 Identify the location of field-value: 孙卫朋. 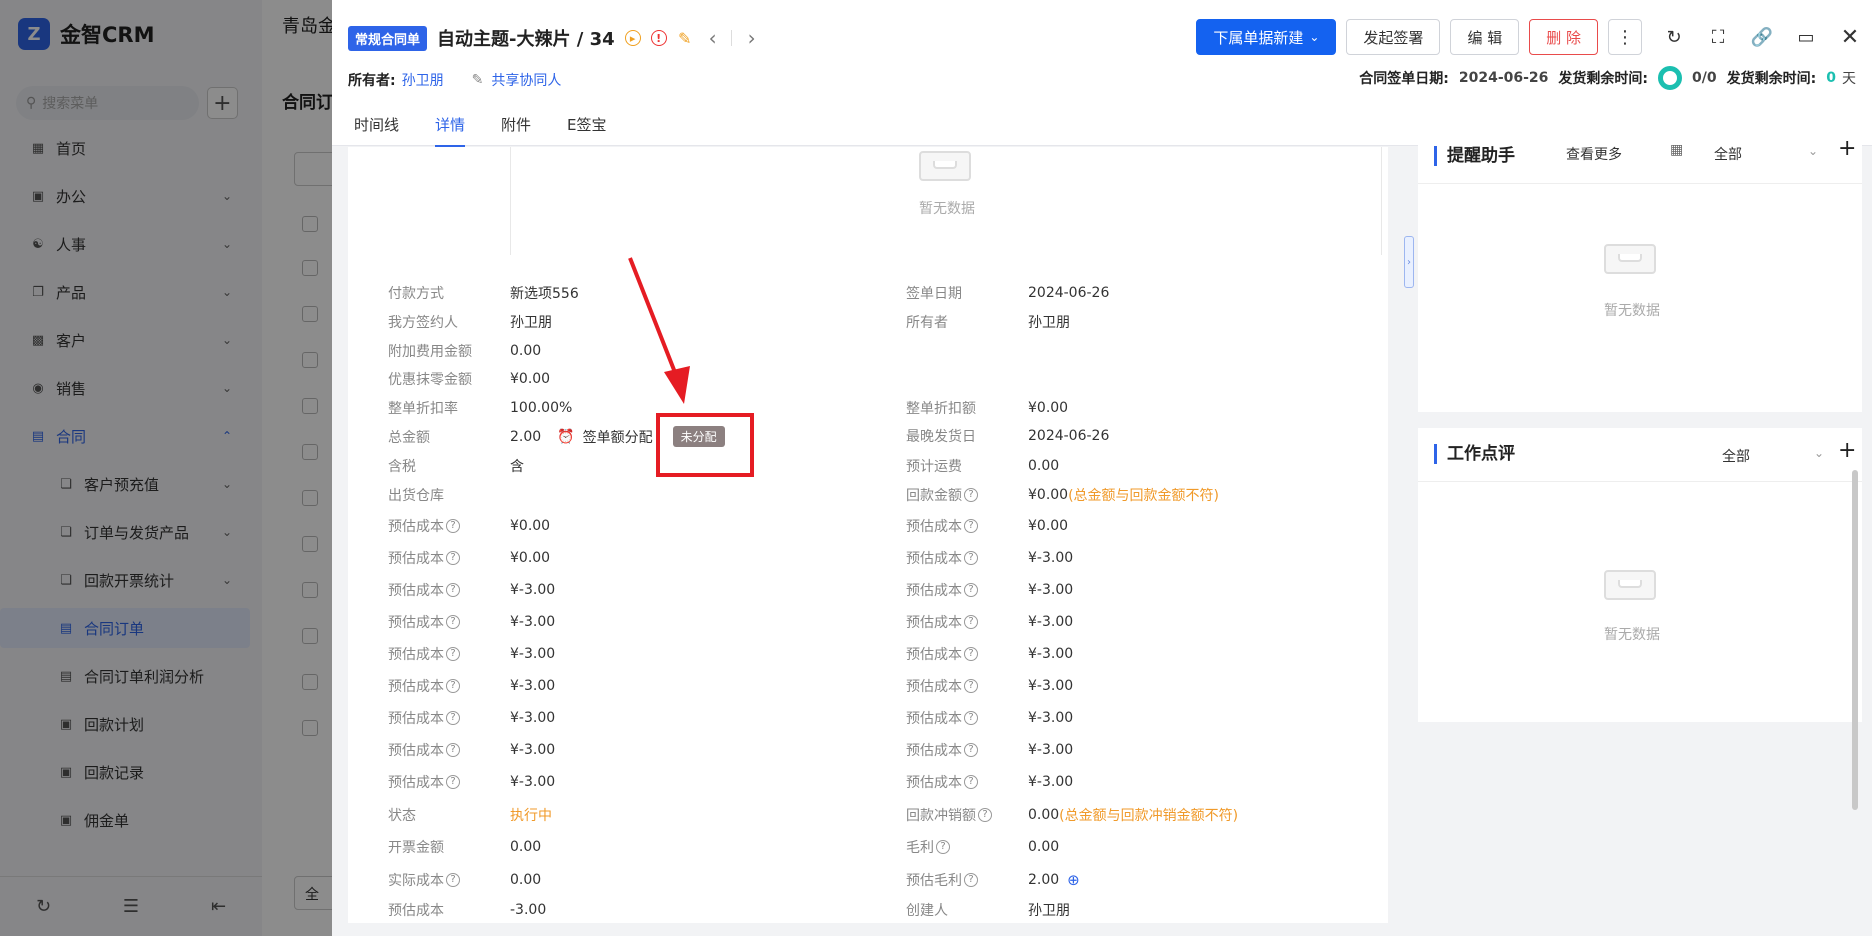
(1049, 323).